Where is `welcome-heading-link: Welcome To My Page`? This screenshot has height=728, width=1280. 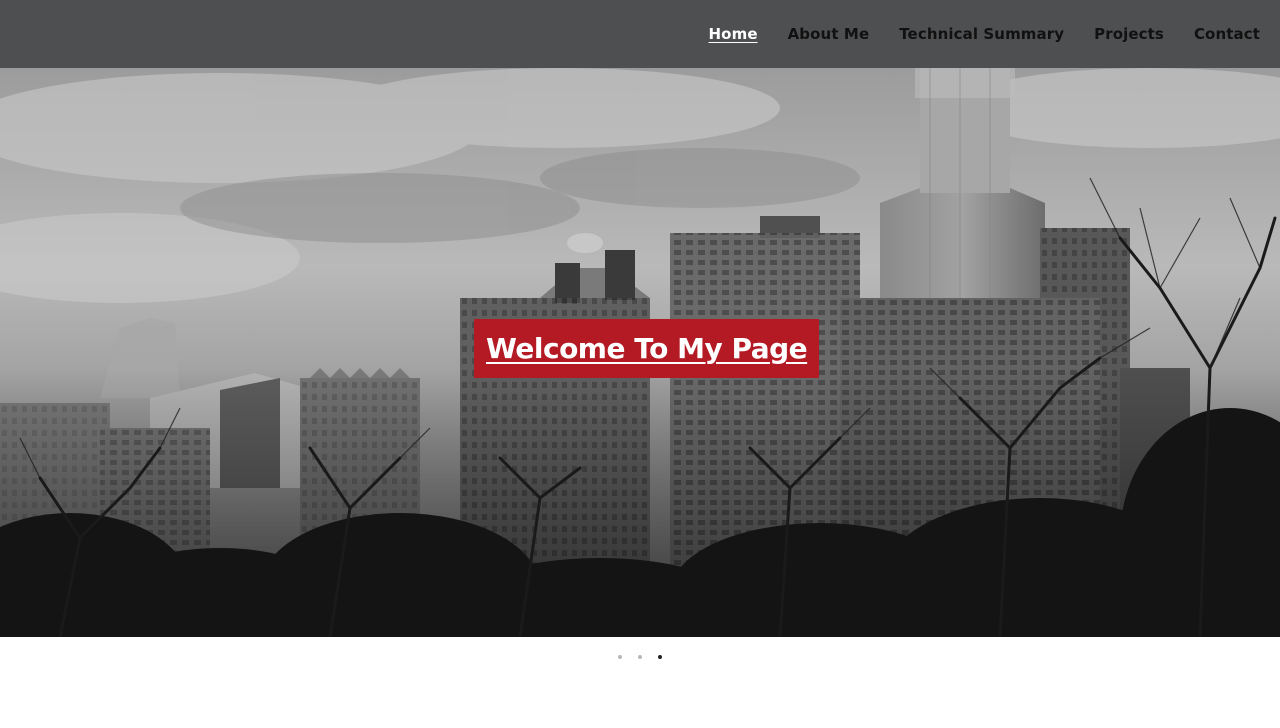 welcome-heading-link: Welcome To My Page is located at coordinates (647, 348).